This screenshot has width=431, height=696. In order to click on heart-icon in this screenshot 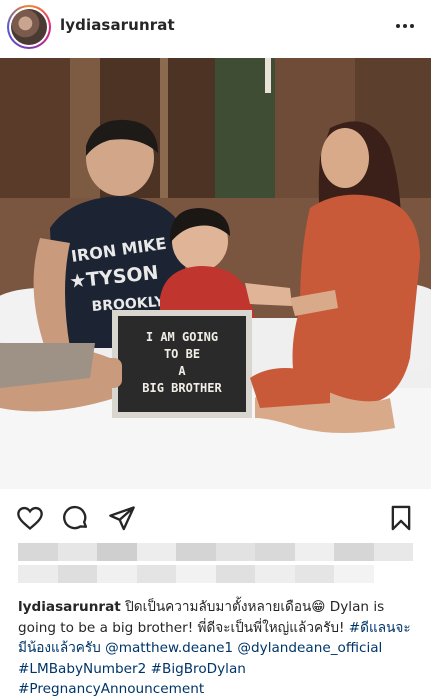, I will do `click(30, 518)`.